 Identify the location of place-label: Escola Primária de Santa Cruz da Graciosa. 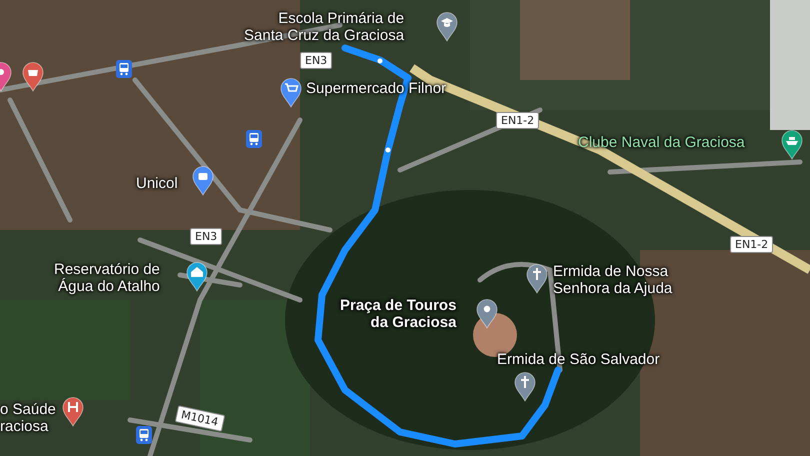
(324, 27).